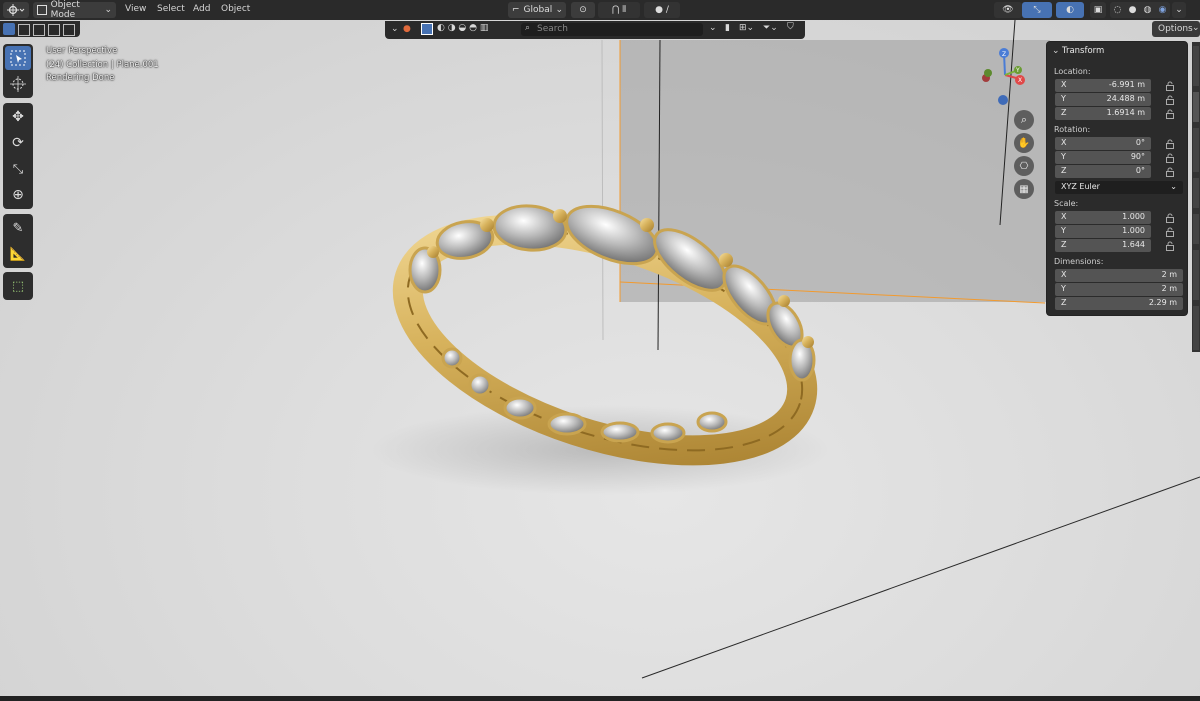 This screenshot has height=701, width=1200. I want to click on add-cube-tool: ⬚, so click(18, 286).